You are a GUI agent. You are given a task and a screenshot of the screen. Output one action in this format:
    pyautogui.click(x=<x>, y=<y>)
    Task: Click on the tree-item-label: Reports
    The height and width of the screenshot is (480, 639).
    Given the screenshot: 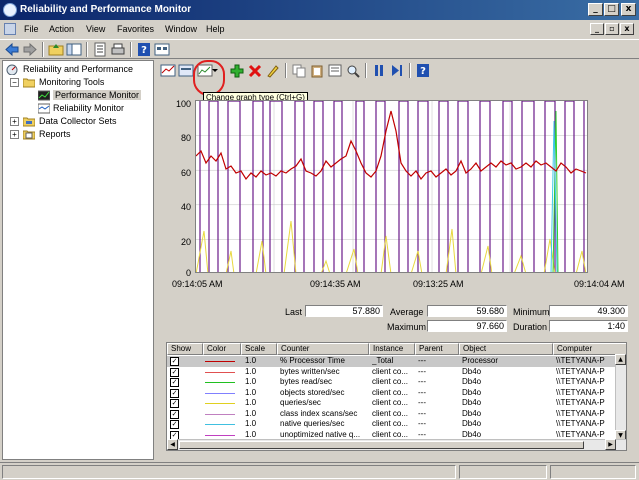 What is the action you would take?
    pyautogui.click(x=55, y=134)
    